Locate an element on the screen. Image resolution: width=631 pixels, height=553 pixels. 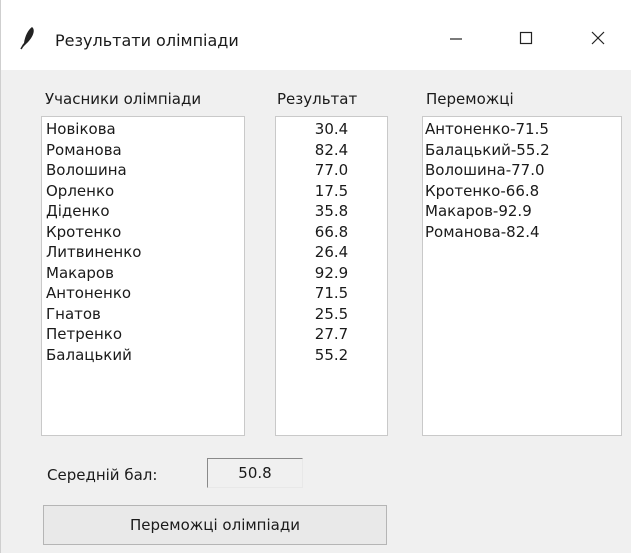
list-item: Петренко is located at coordinates (145, 334).